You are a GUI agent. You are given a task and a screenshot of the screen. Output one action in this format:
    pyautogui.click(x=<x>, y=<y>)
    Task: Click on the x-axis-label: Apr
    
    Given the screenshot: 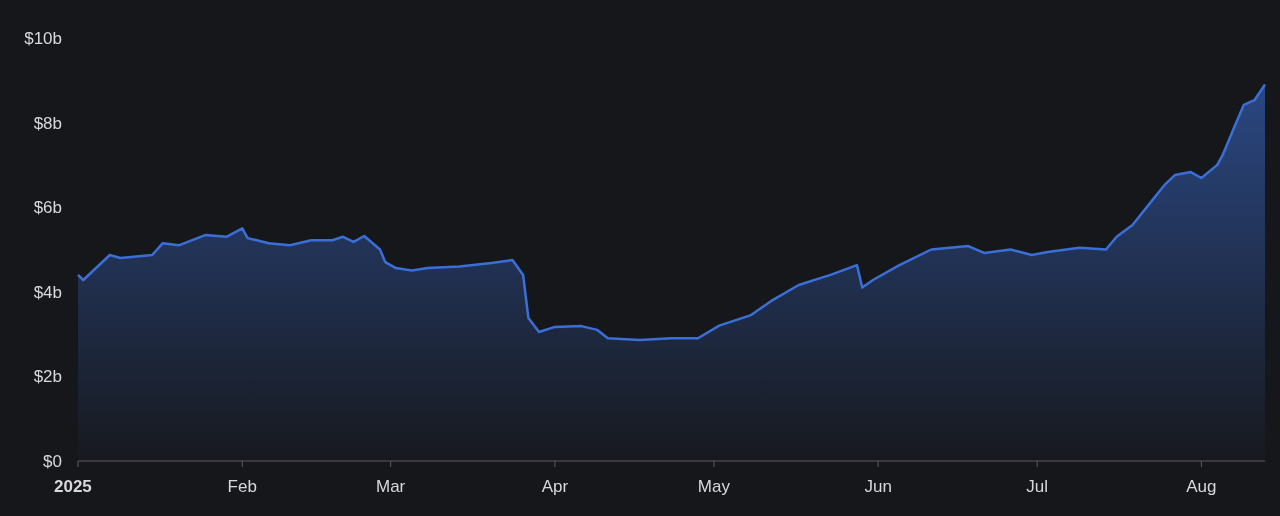 What is the action you would take?
    pyautogui.click(x=555, y=486)
    